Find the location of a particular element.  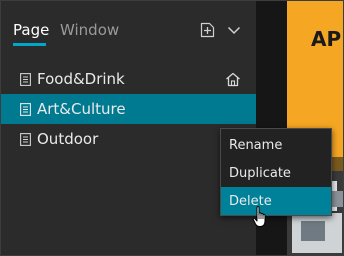

page-item-food-drink: Food&Drink is located at coordinates (128, 79).